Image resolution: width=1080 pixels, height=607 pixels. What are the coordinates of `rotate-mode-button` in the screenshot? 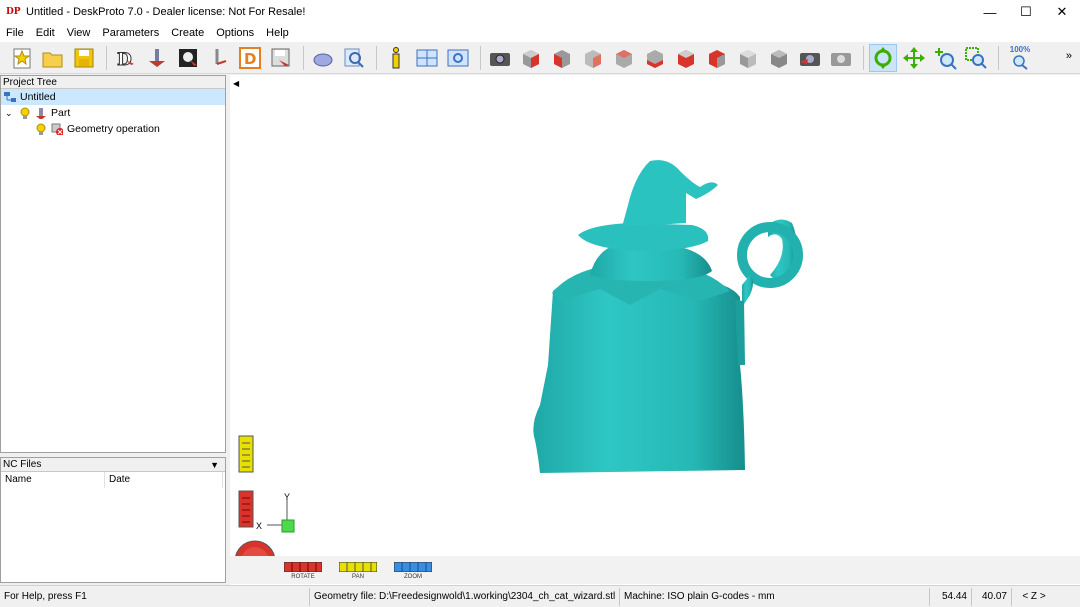 It's located at (883, 57).